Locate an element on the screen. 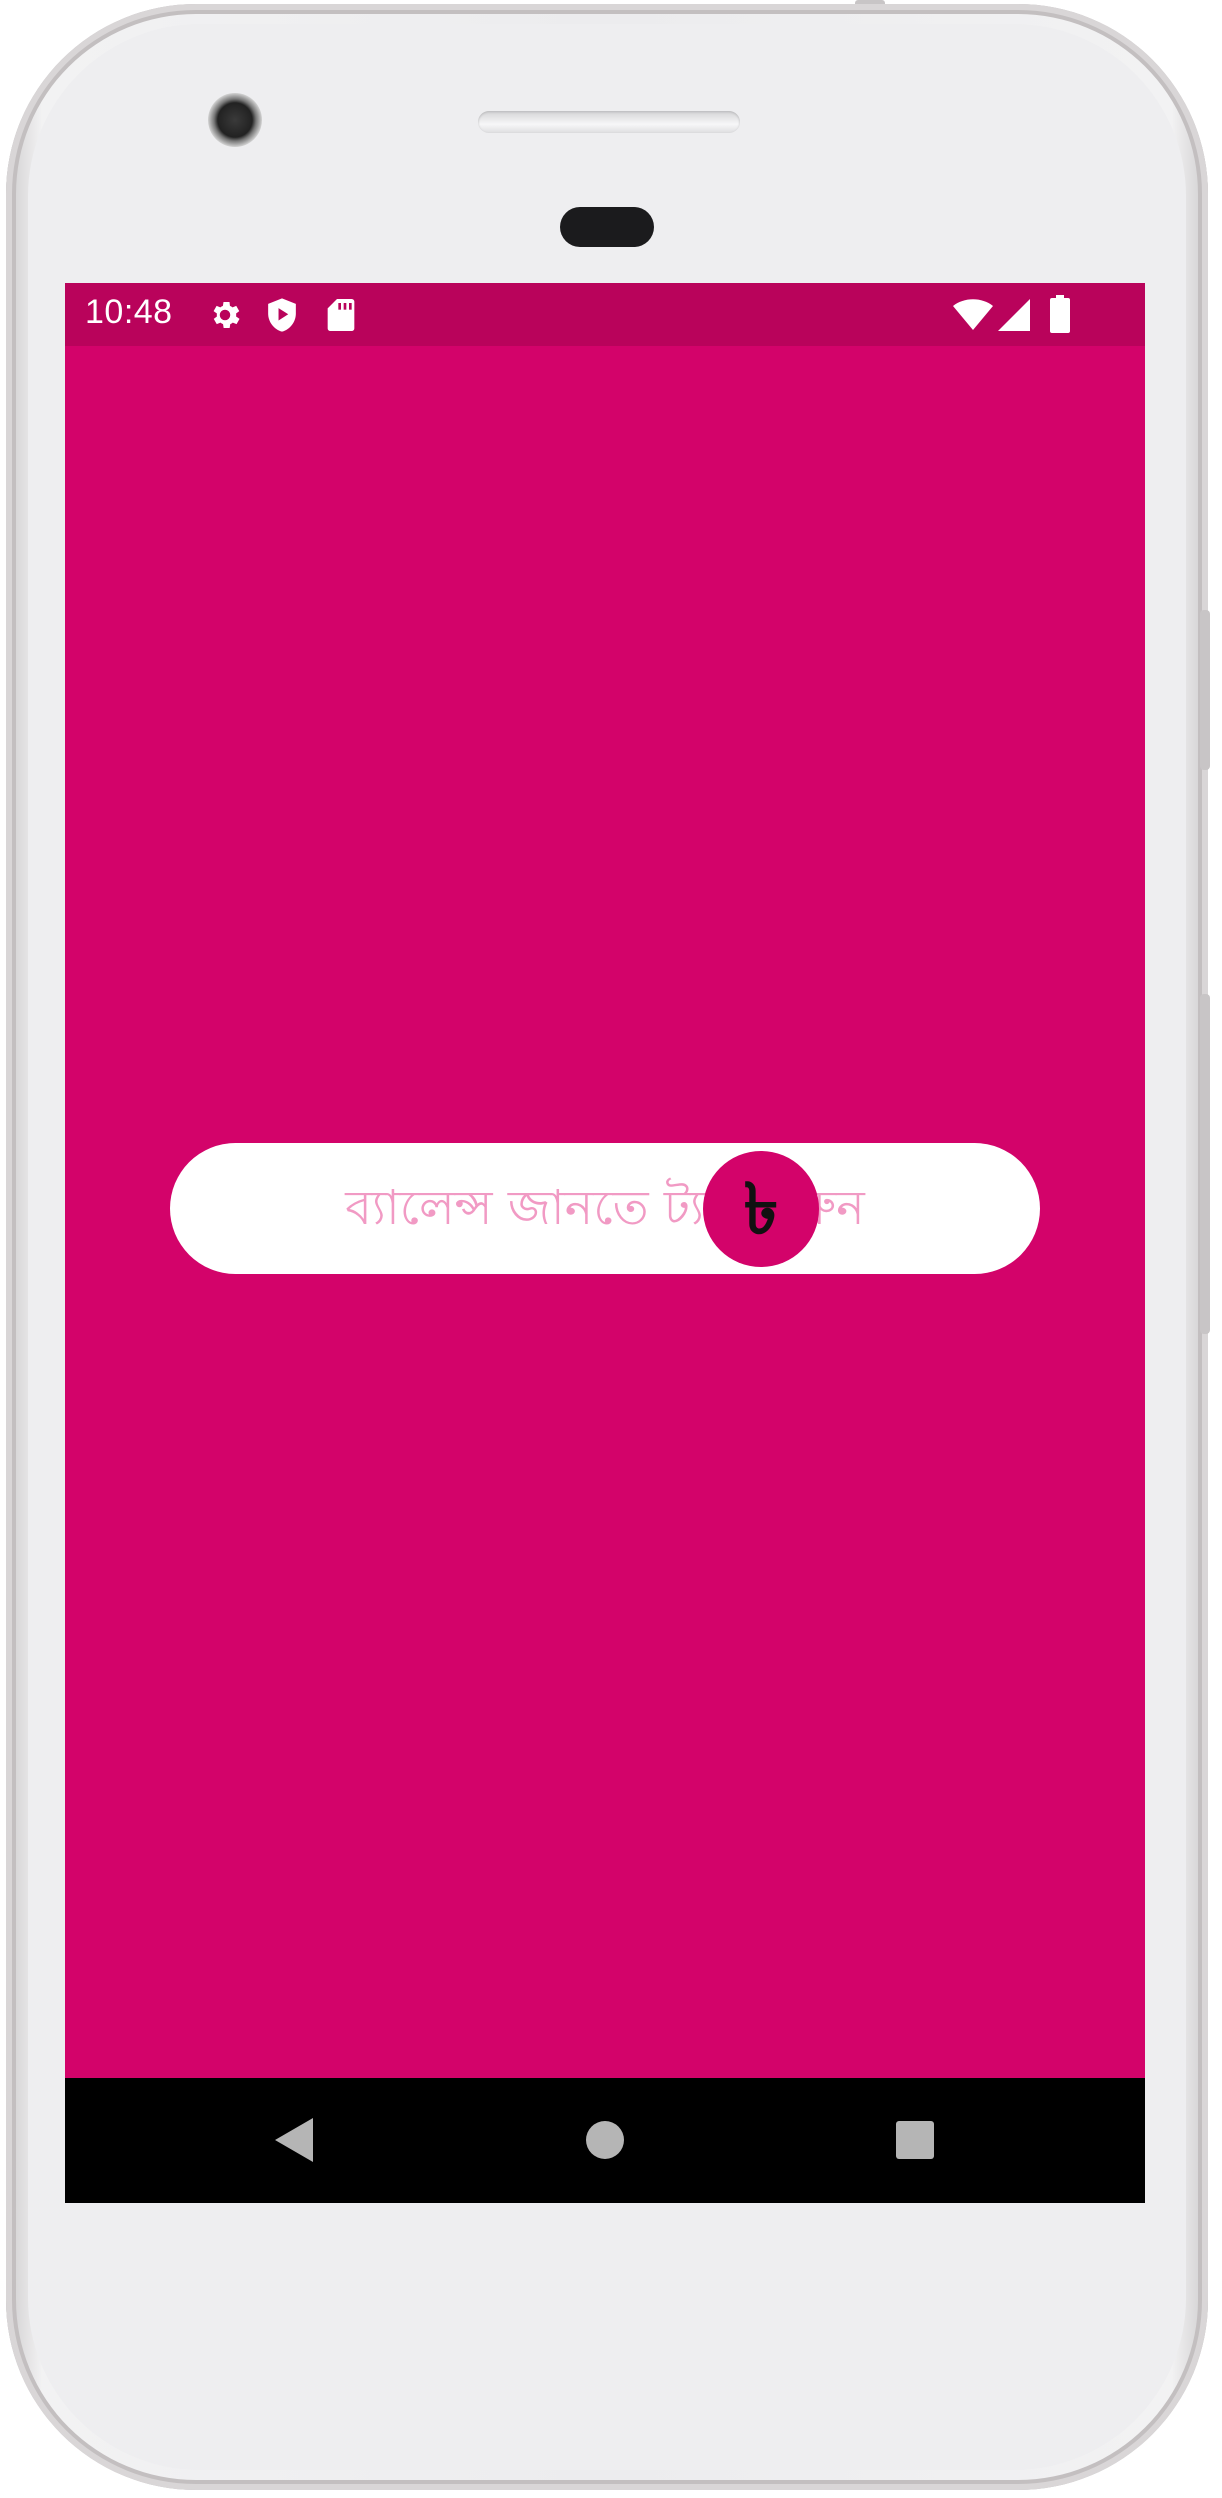 The image size is (1222, 2498). recents-button is located at coordinates (915, 2140).